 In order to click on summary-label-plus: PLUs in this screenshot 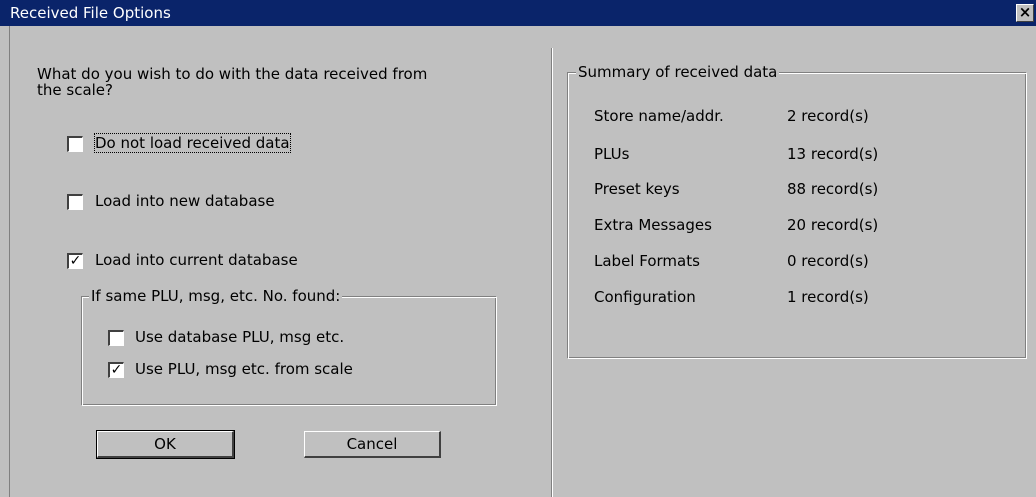, I will do `click(612, 154)`.